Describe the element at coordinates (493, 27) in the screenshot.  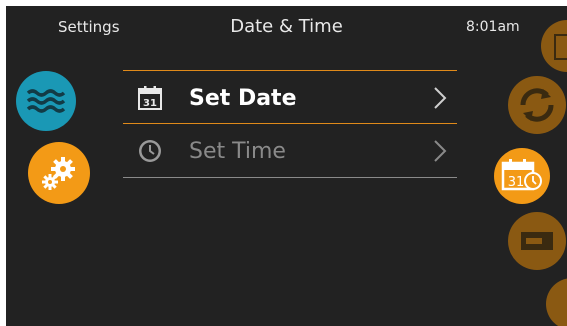
I see `clock: 8:01am` at that location.